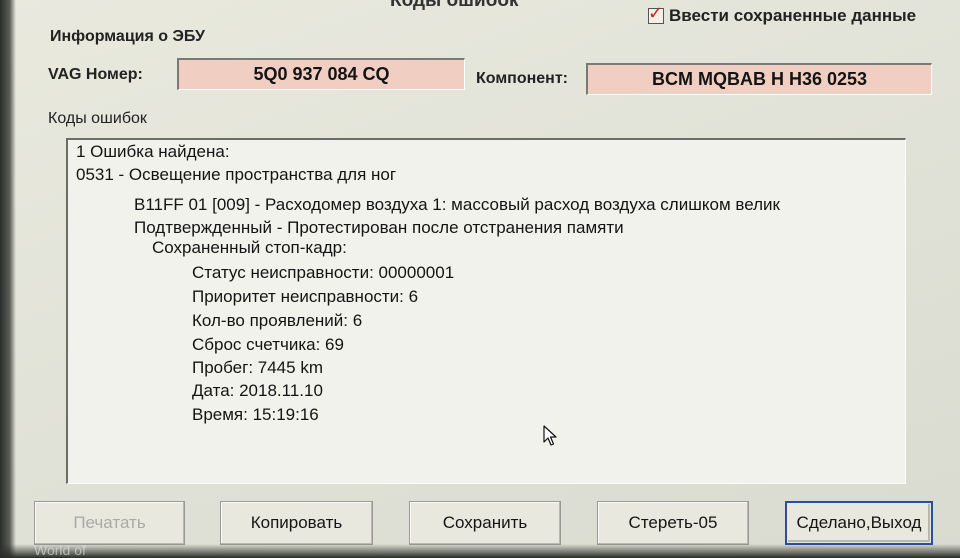 The image size is (960, 558). What do you see at coordinates (305, 296) in the screenshot?
I see `fault-line: Приоритет неисправности: 6` at bounding box center [305, 296].